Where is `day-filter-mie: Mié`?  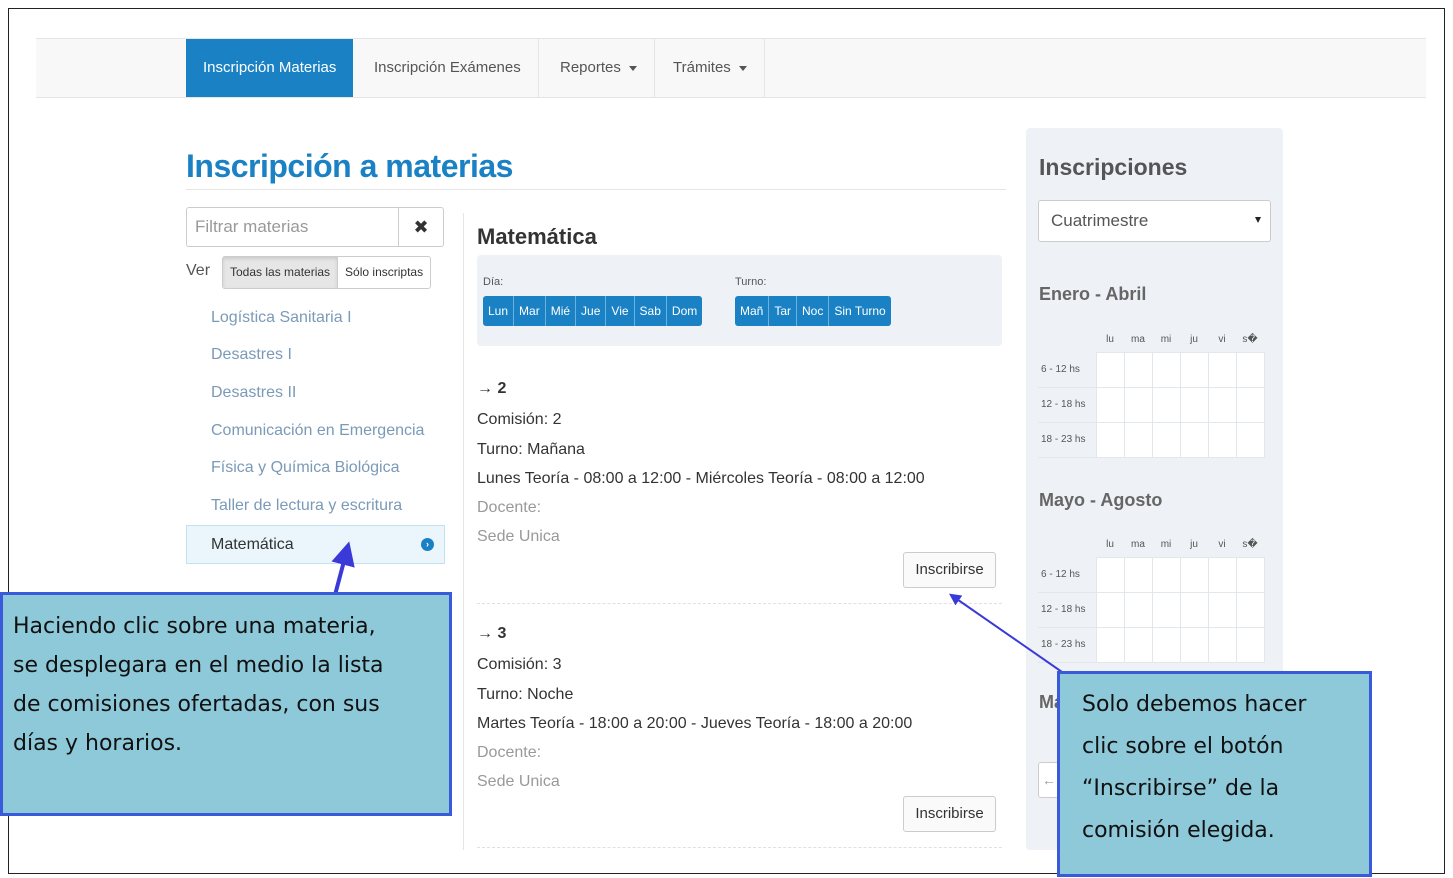 day-filter-mie: Mié is located at coordinates (561, 311).